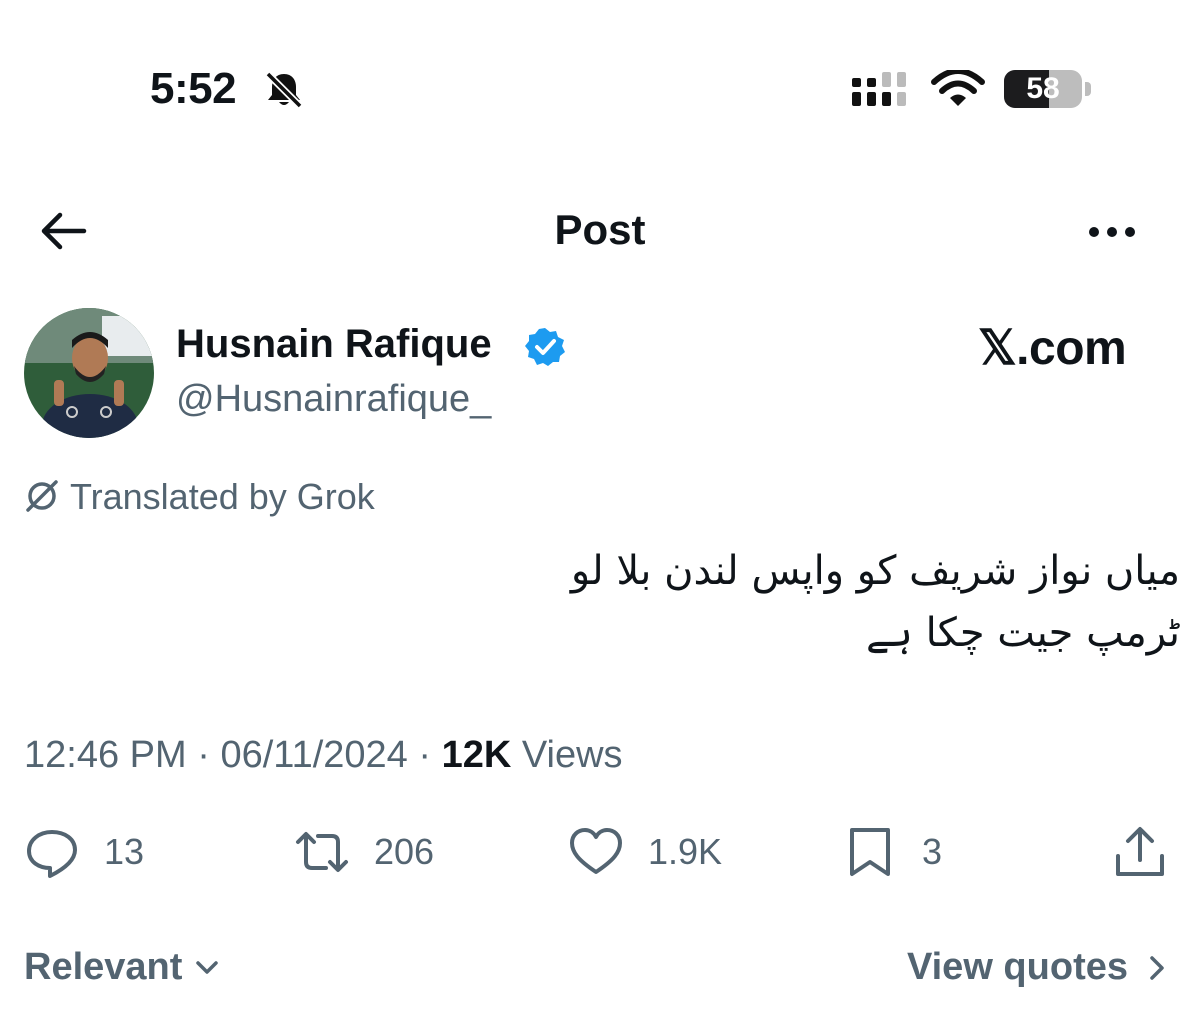 Image resolution: width=1200 pixels, height=1036 pixels. I want to click on status-time: 5:52, so click(193, 88).